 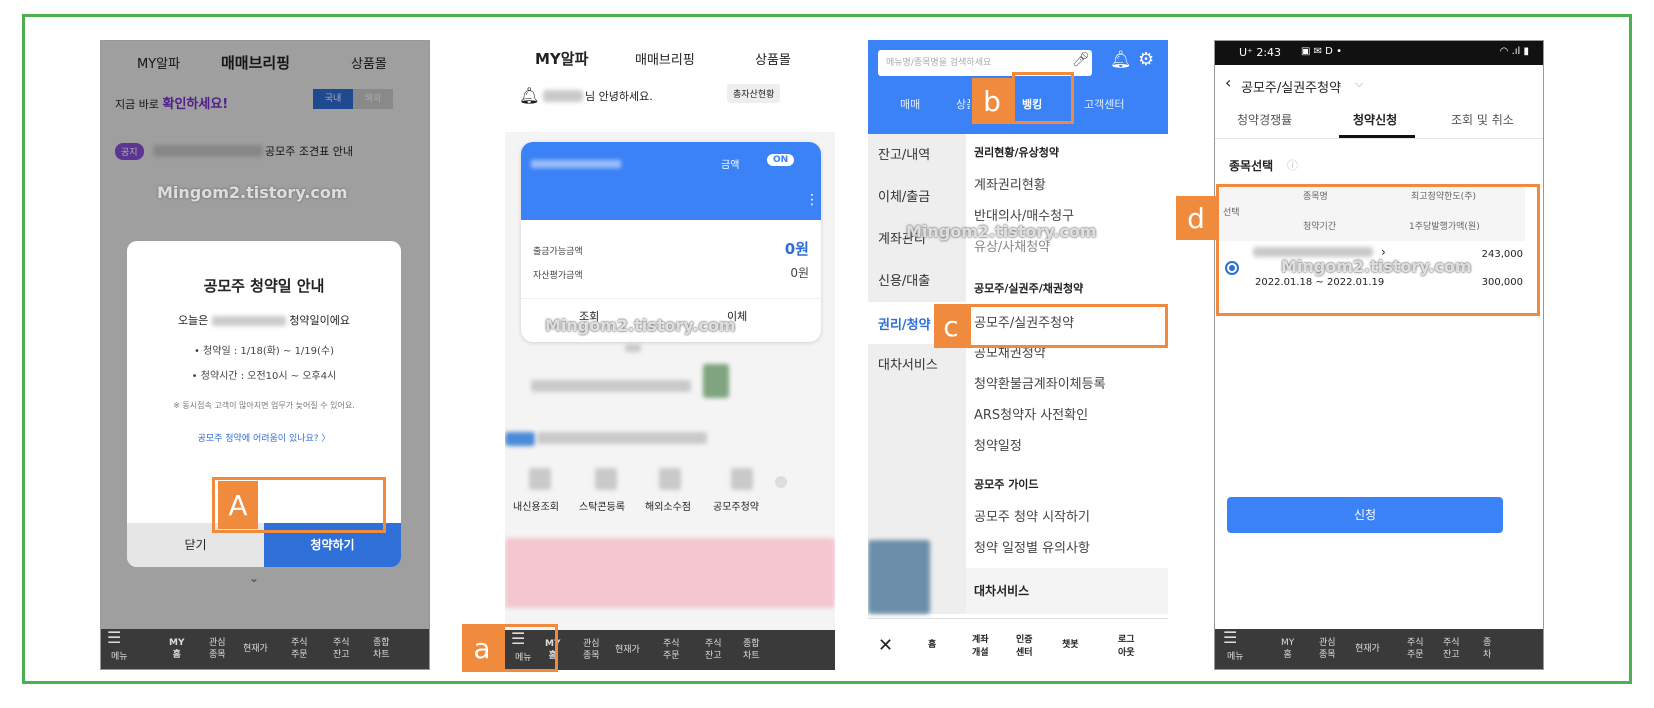 I want to click on gear-icon: ⚙, so click(x=1146, y=59).